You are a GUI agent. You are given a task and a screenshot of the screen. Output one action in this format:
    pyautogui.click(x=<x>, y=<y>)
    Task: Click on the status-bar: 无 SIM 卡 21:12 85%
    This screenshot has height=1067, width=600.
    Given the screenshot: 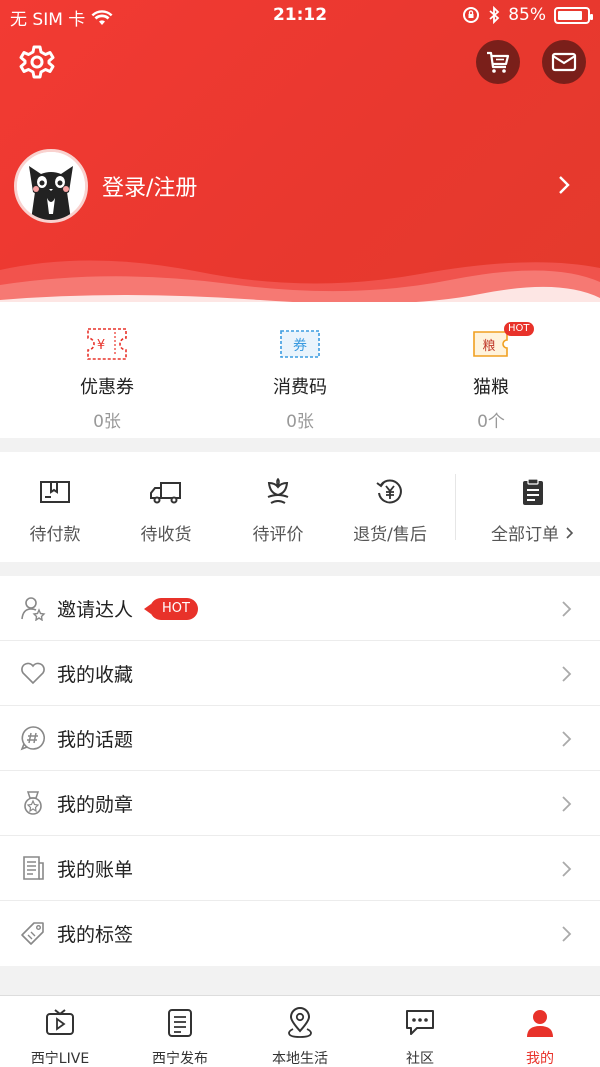 What is the action you would take?
    pyautogui.click(x=300, y=16)
    